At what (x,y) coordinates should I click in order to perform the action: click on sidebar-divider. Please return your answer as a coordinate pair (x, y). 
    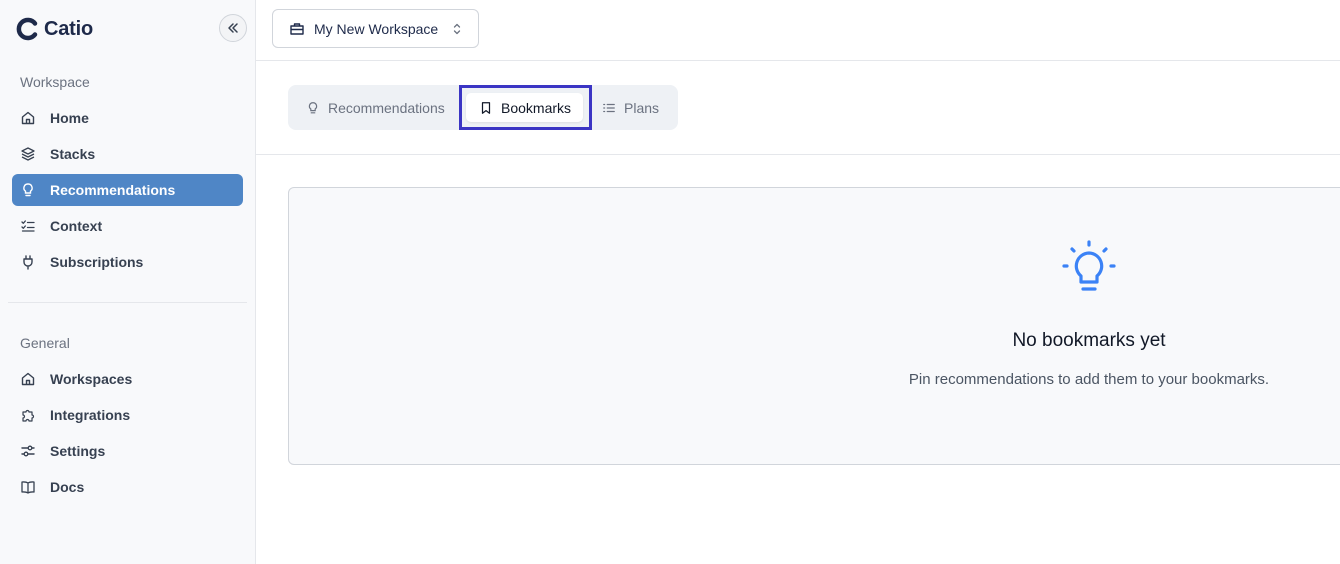
    Looking at the image, I should click on (127, 302).